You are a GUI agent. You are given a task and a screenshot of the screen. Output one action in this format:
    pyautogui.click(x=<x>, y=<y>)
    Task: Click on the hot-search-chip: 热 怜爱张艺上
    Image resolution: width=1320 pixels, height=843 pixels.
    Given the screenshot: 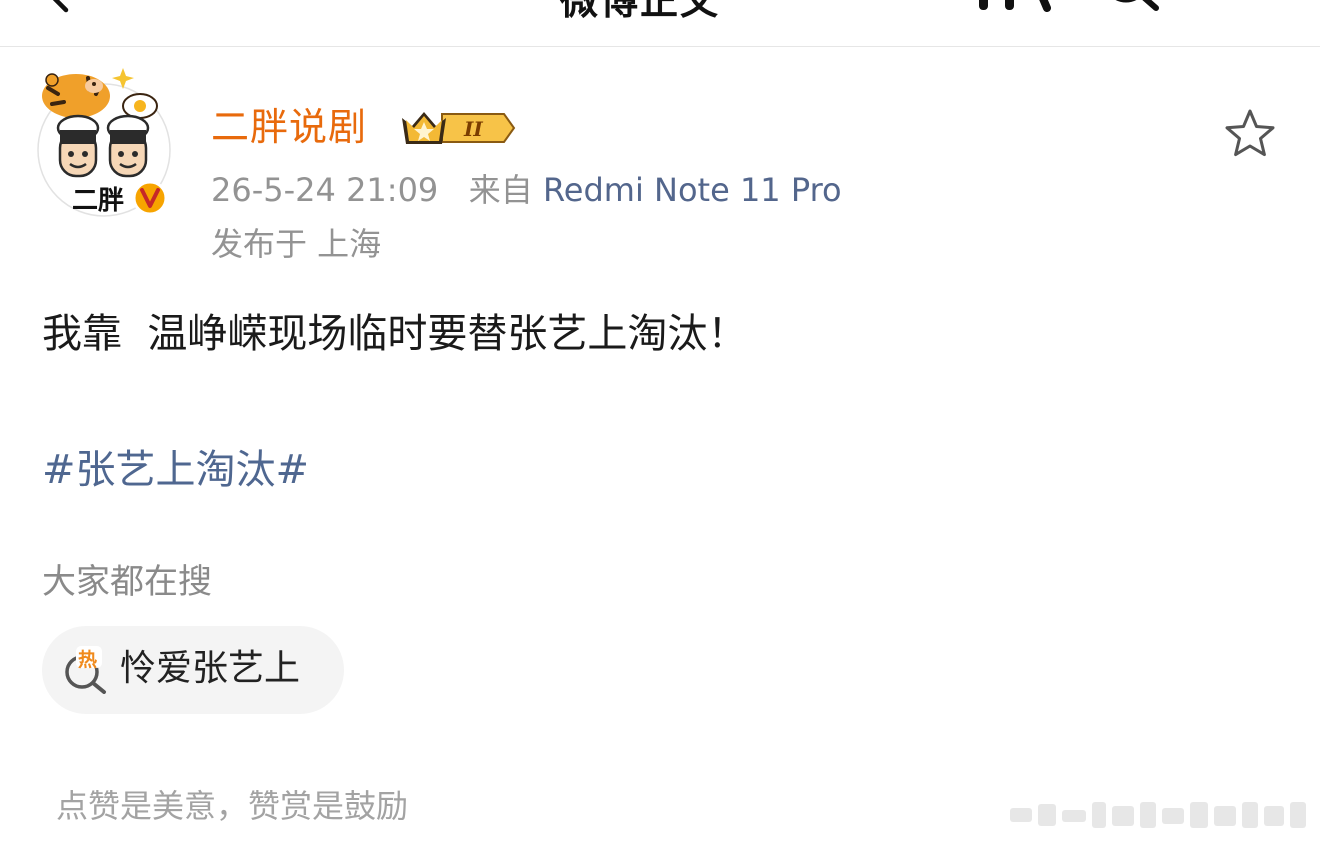 What is the action you would take?
    pyautogui.click(x=193, y=670)
    